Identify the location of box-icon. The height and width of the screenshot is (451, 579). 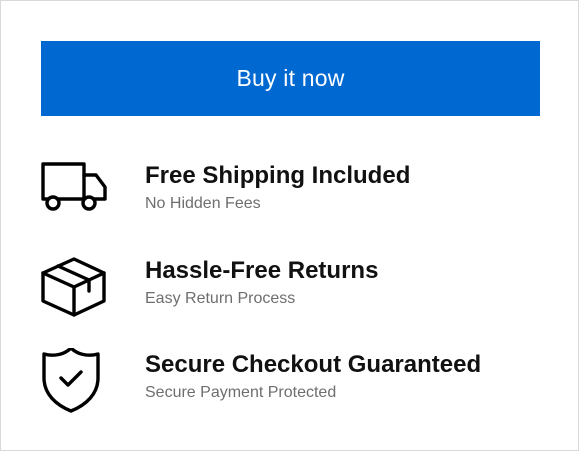
(74, 287).